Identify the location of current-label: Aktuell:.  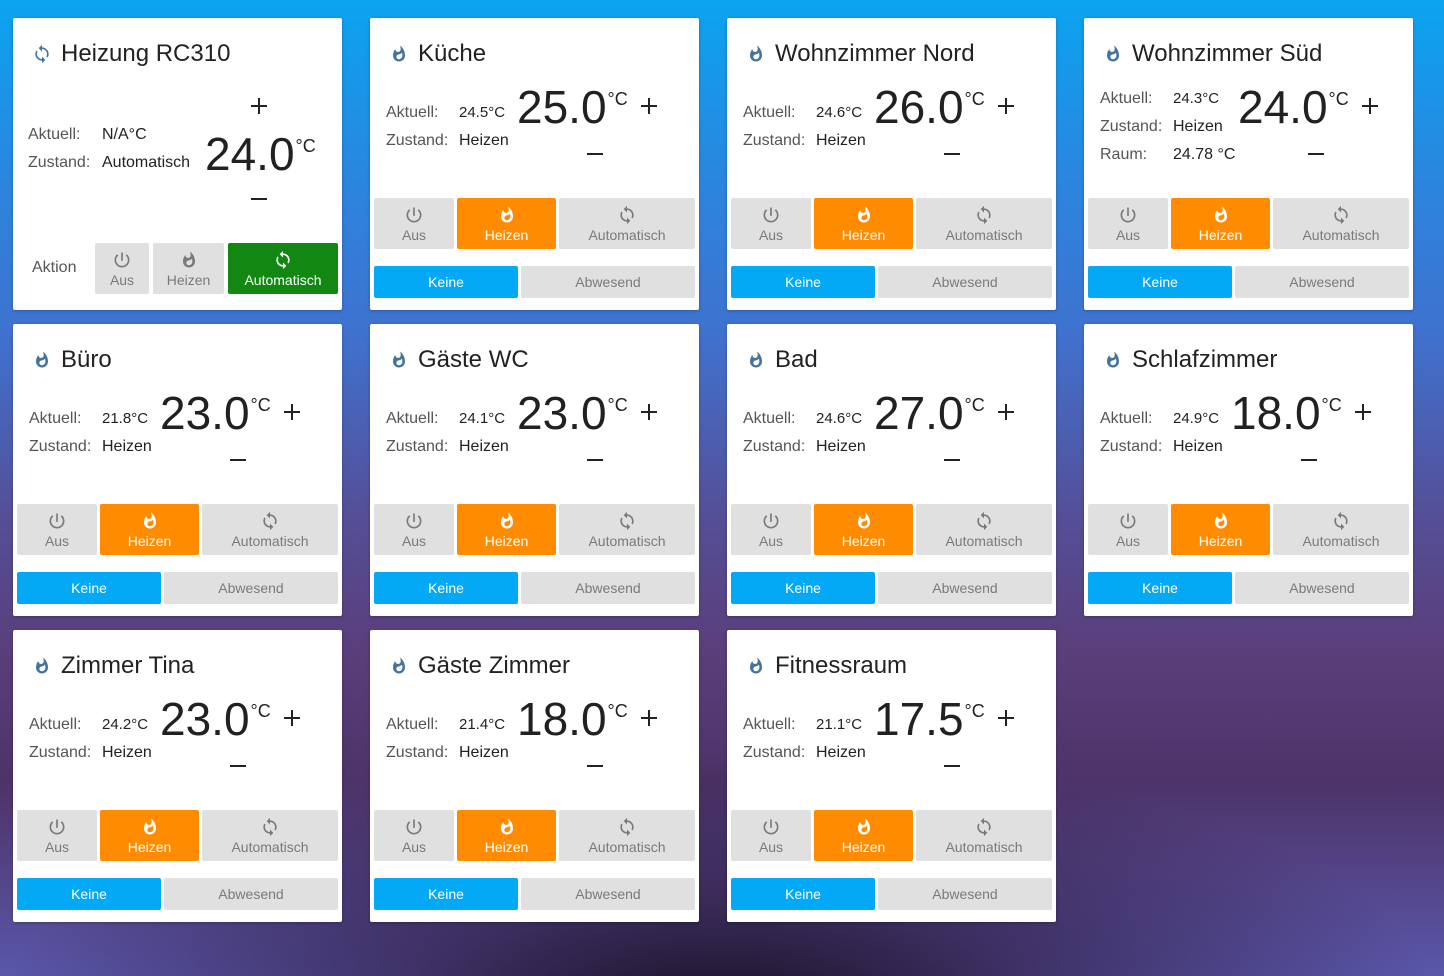
(55, 418).